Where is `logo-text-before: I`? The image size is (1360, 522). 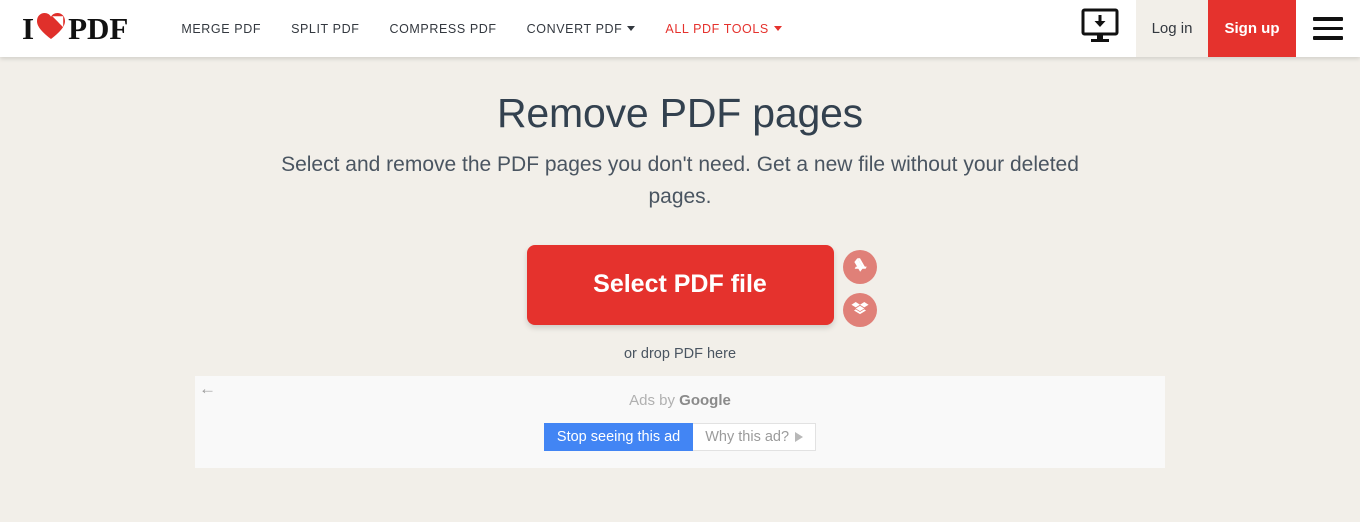
logo-text-before: I is located at coordinates (28, 28).